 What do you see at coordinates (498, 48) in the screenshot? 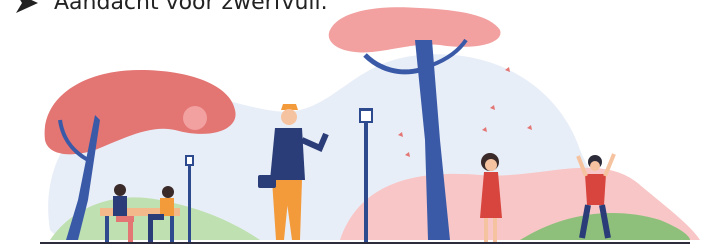
I see `sun-circle` at bounding box center [498, 48].